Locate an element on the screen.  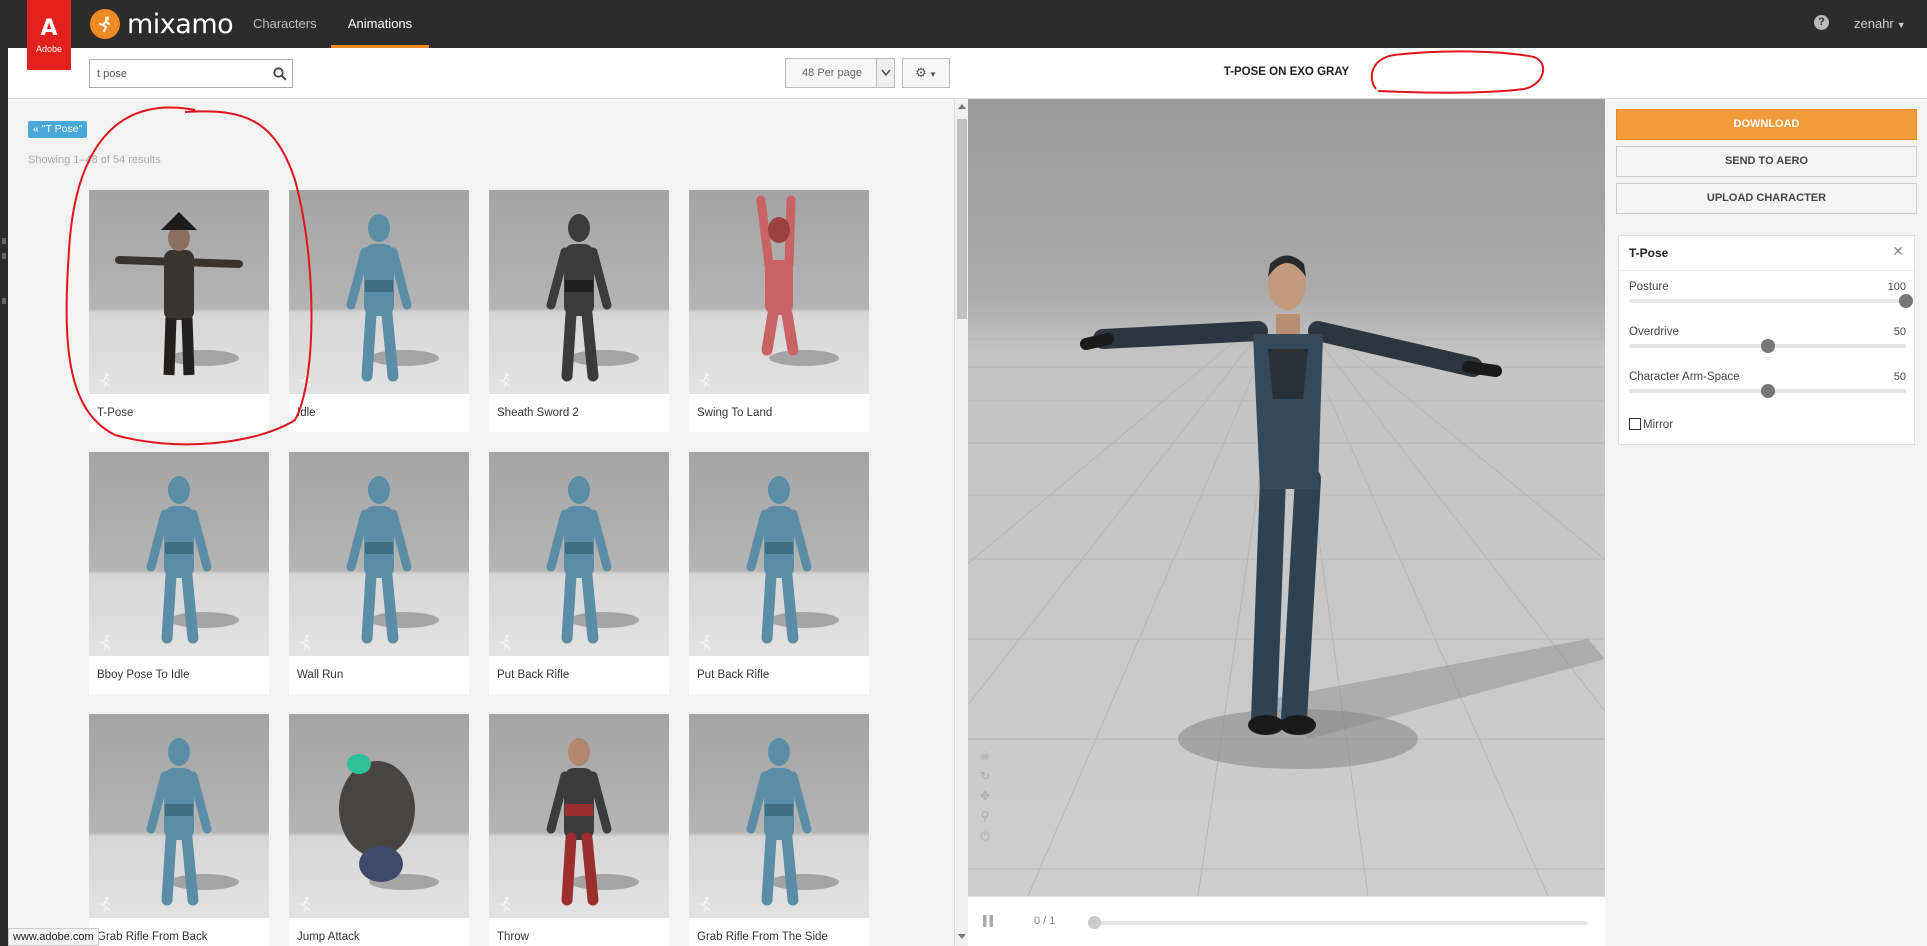
animation-card: Jump Attack is located at coordinates (379, 830).